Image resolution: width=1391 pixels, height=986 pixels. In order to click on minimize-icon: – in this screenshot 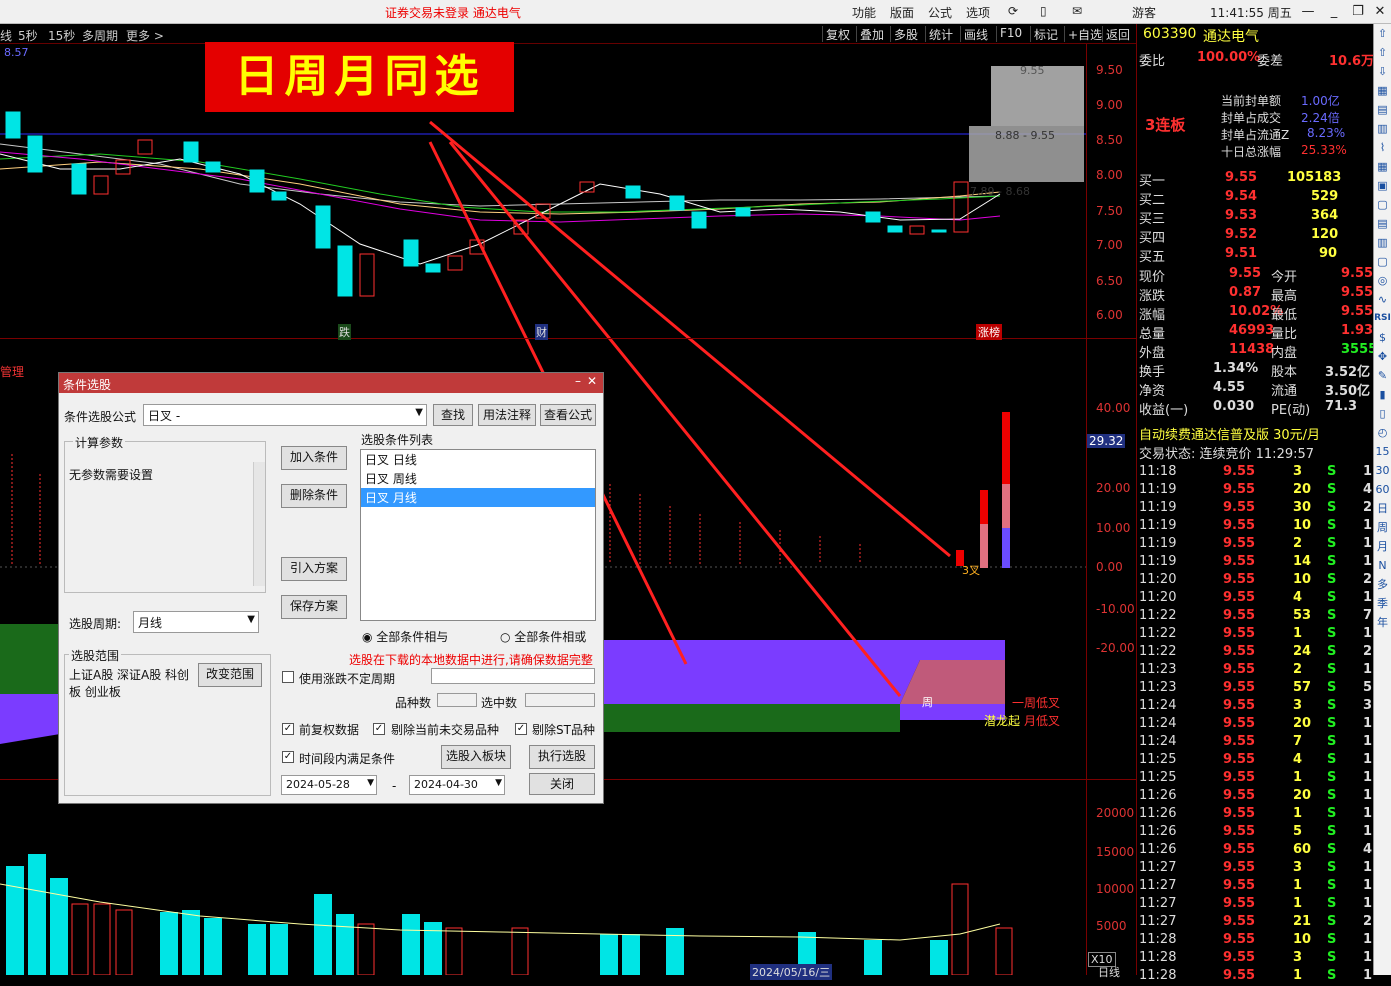, I will do `click(578, 381)`.